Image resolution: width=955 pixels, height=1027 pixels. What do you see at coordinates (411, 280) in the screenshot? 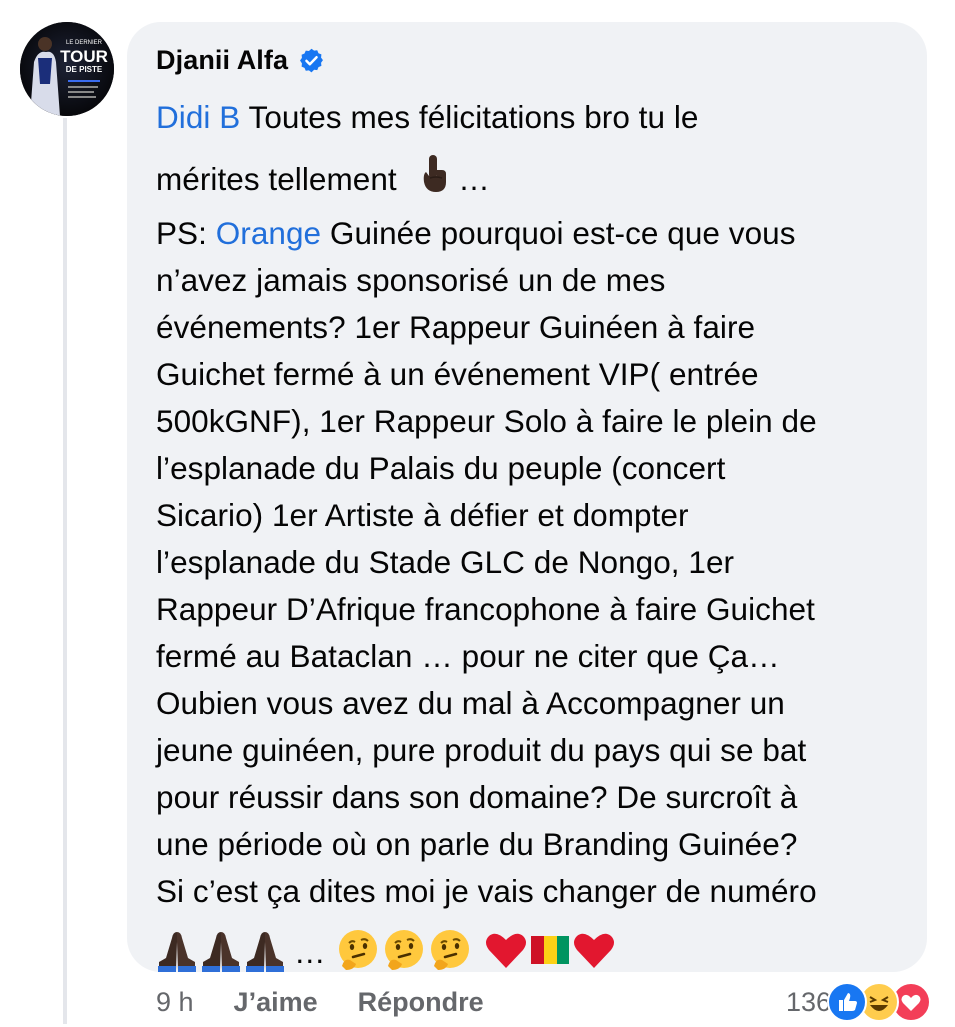
I see `comment-line: n’avez jamais sponsorisé un de mes` at bounding box center [411, 280].